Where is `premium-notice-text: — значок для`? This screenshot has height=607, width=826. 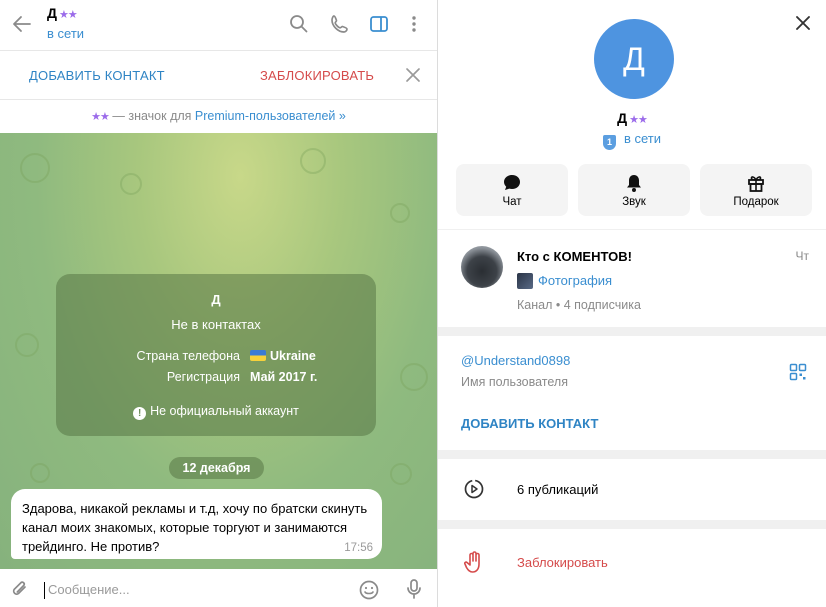
premium-notice-text: — значок для is located at coordinates (151, 116).